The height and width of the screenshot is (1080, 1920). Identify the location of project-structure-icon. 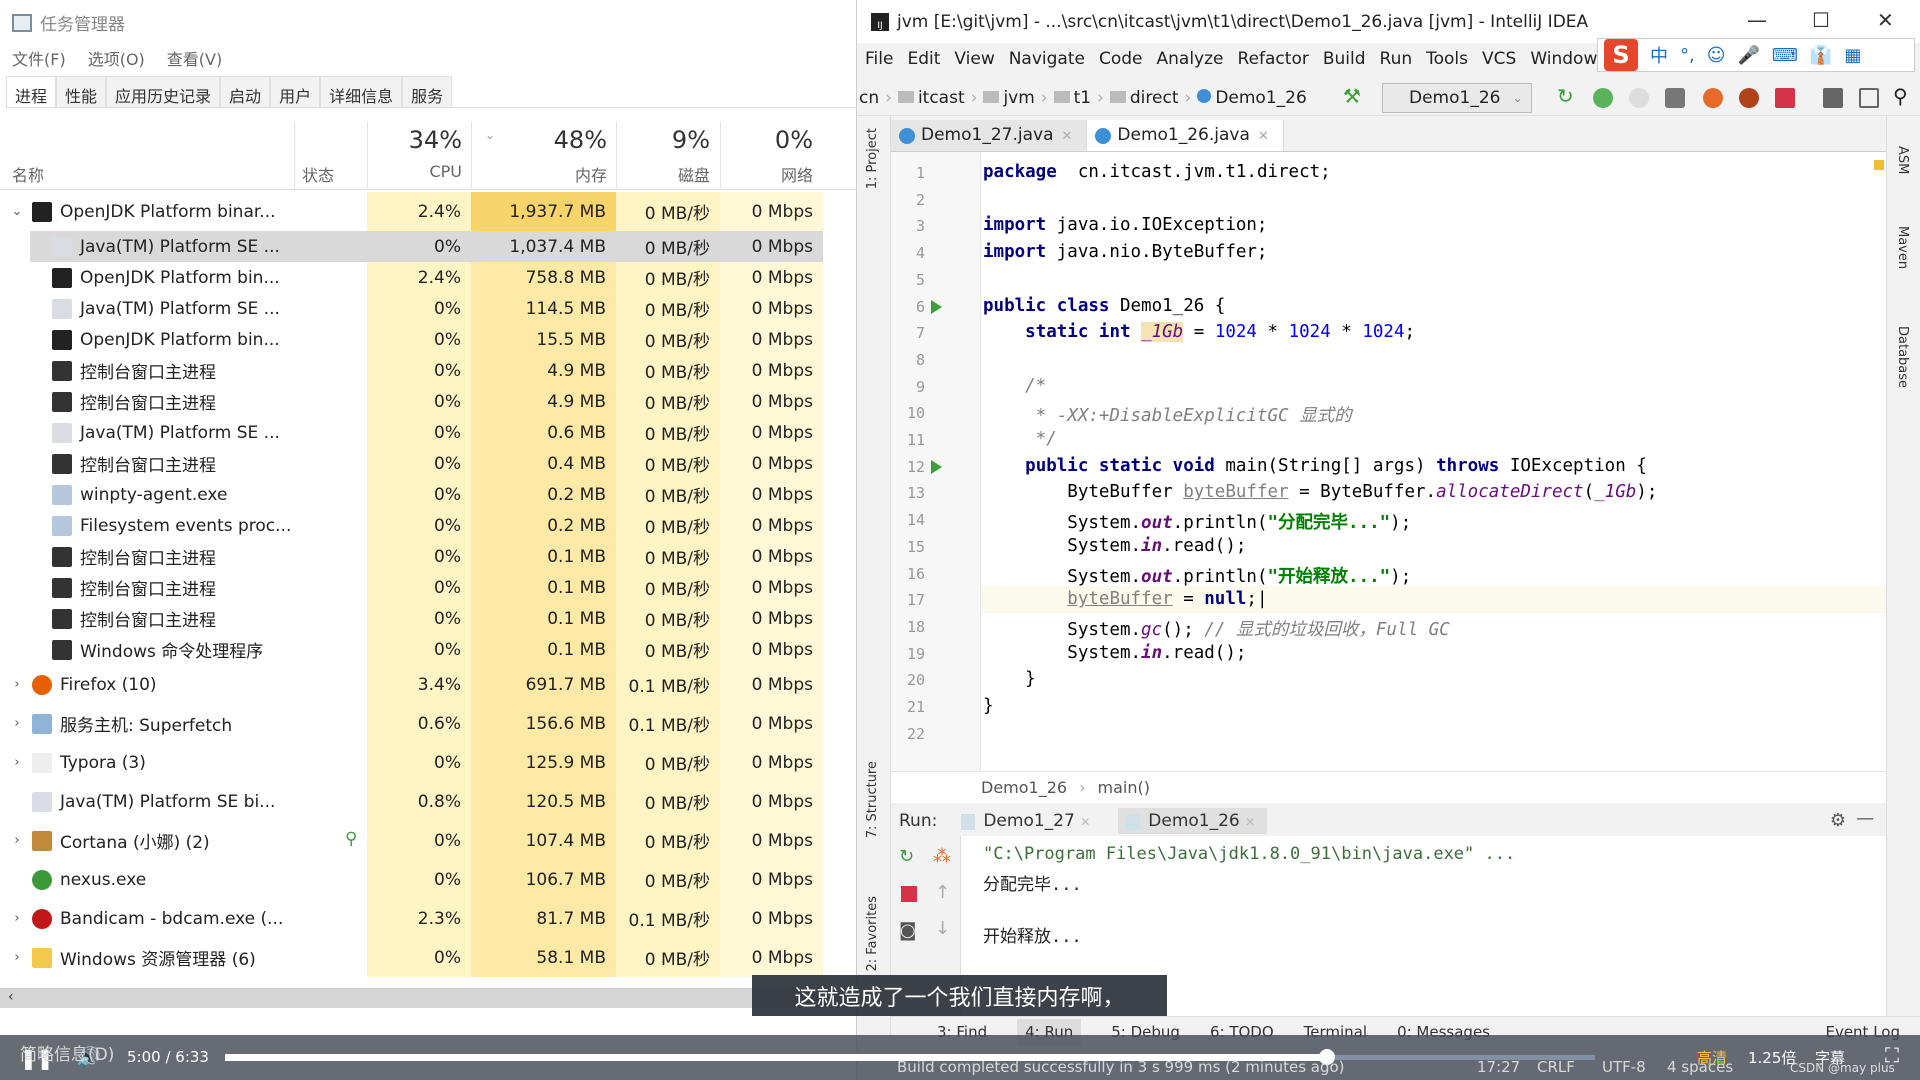
(1833, 98).